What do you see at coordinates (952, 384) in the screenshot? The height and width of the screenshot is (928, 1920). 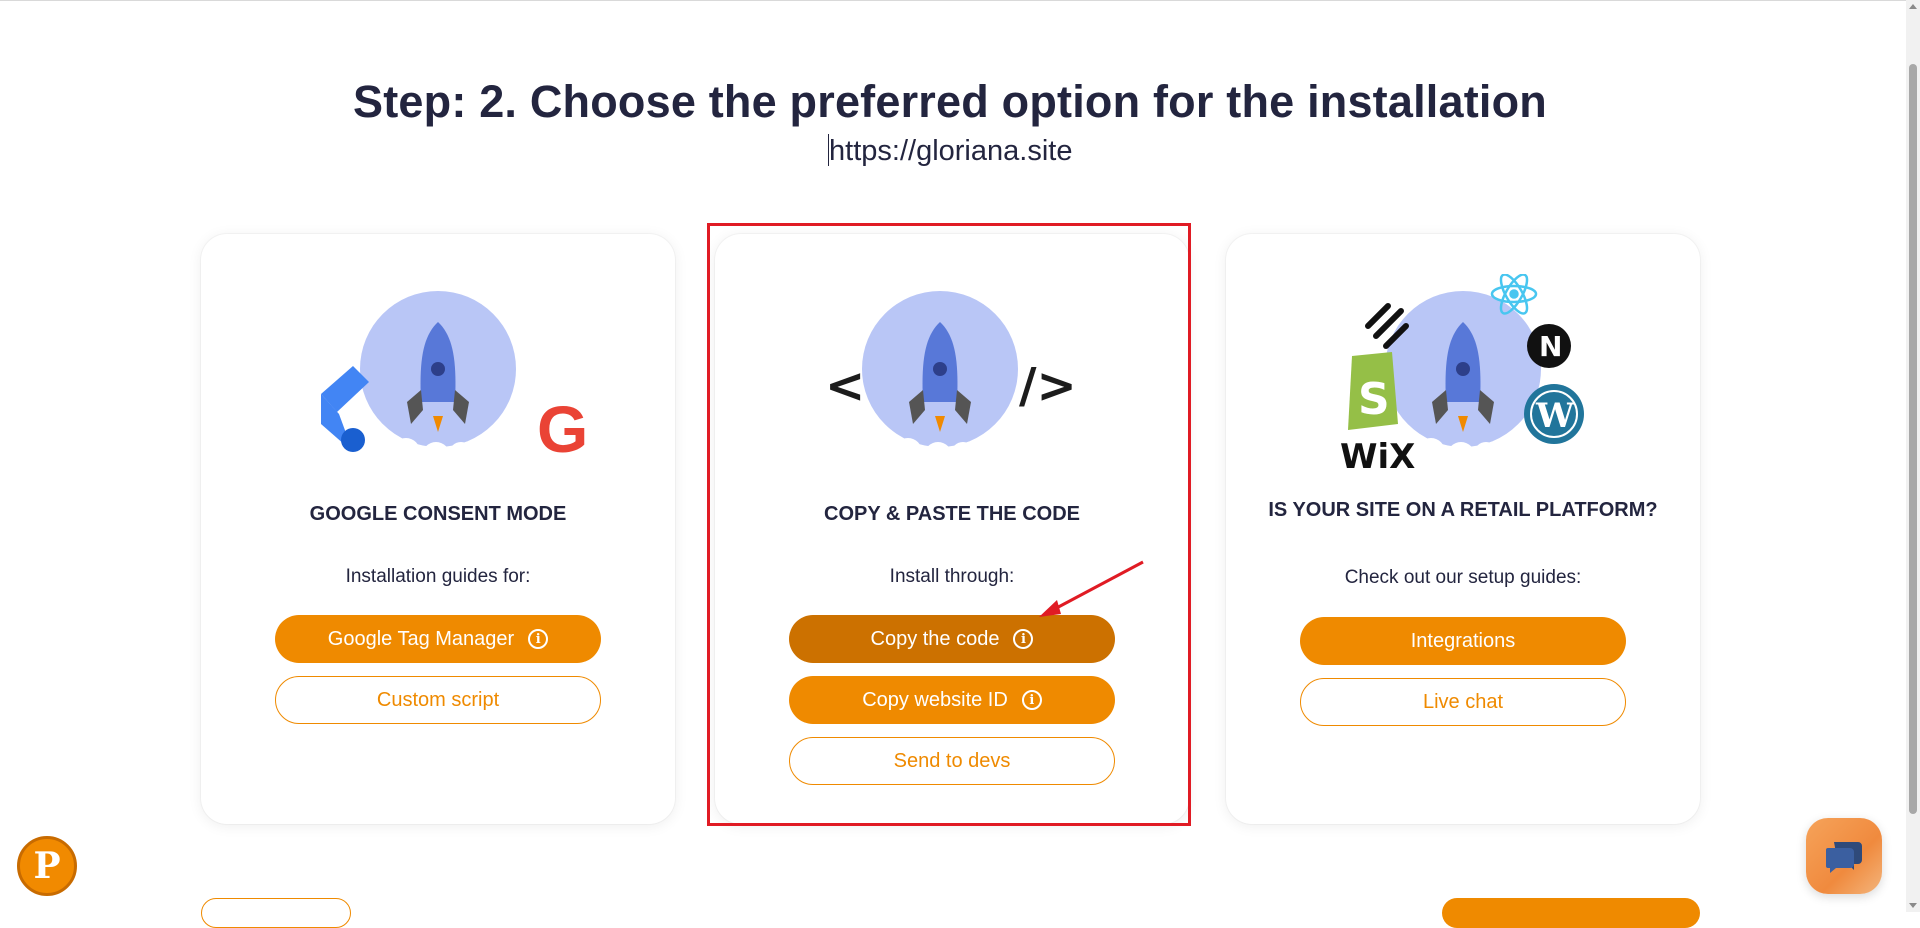 I see `copy-paste-illustration: < />` at bounding box center [952, 384].